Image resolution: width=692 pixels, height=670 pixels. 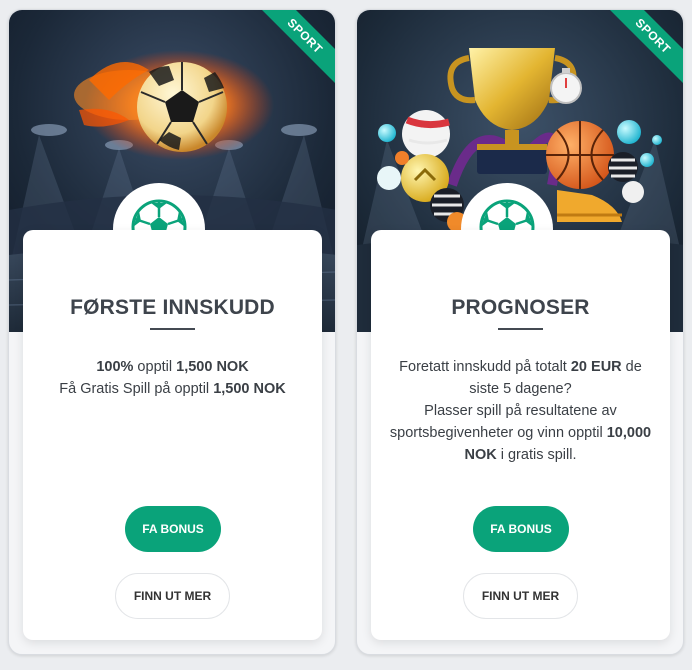 What do you see at coordinates (172, 307) in the screenshot?
I see `promo-title: FØRSTE INNSKUDD` at bounding box center [172, 307].